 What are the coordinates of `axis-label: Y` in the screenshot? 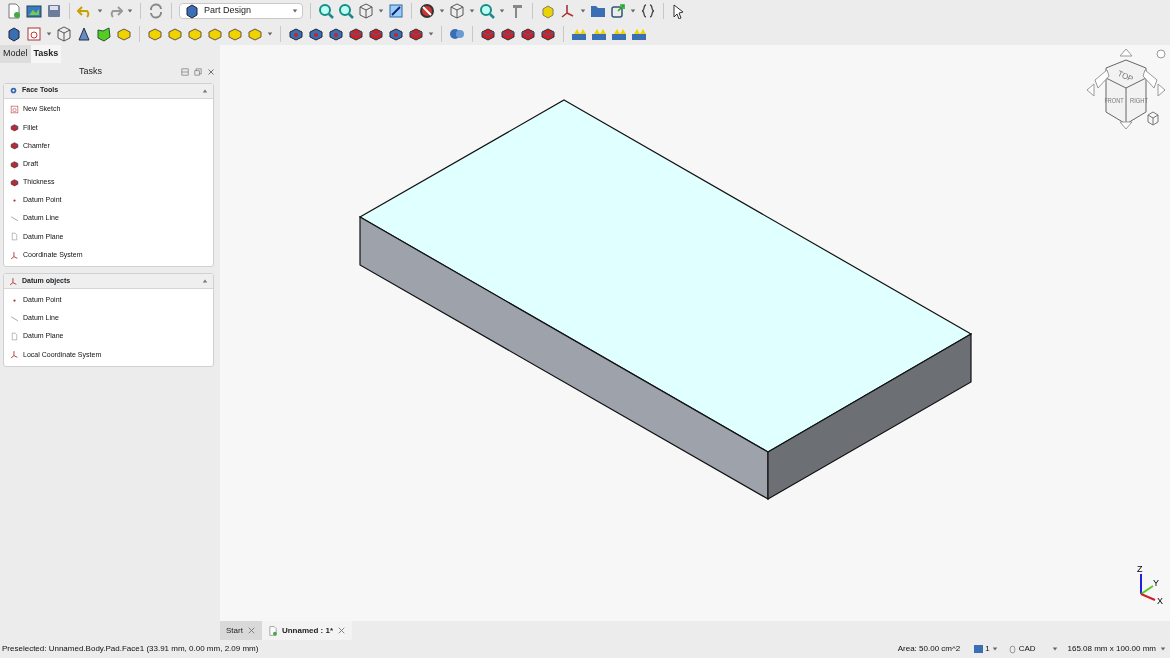 It's located at (1156, 583).